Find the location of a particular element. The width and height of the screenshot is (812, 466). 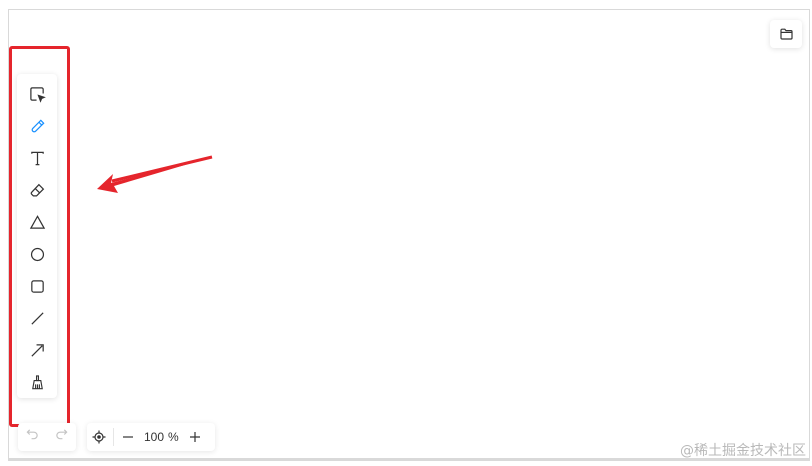

folder-icon is located at coordinates (786, 34).